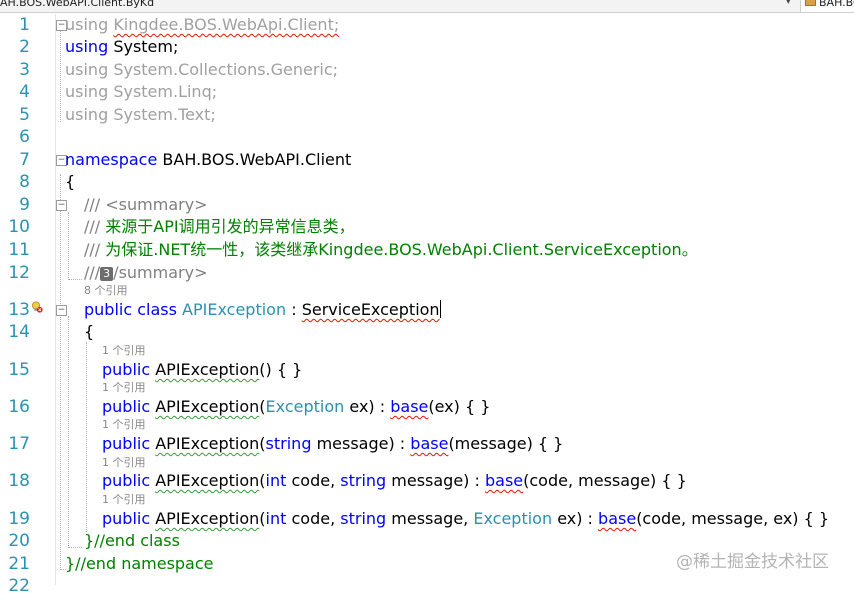 The height and width of the screenshot is (596, 854). Describe the element at coordinates (24, 182) in the screenshot. I see `line-number: 8` at that location.